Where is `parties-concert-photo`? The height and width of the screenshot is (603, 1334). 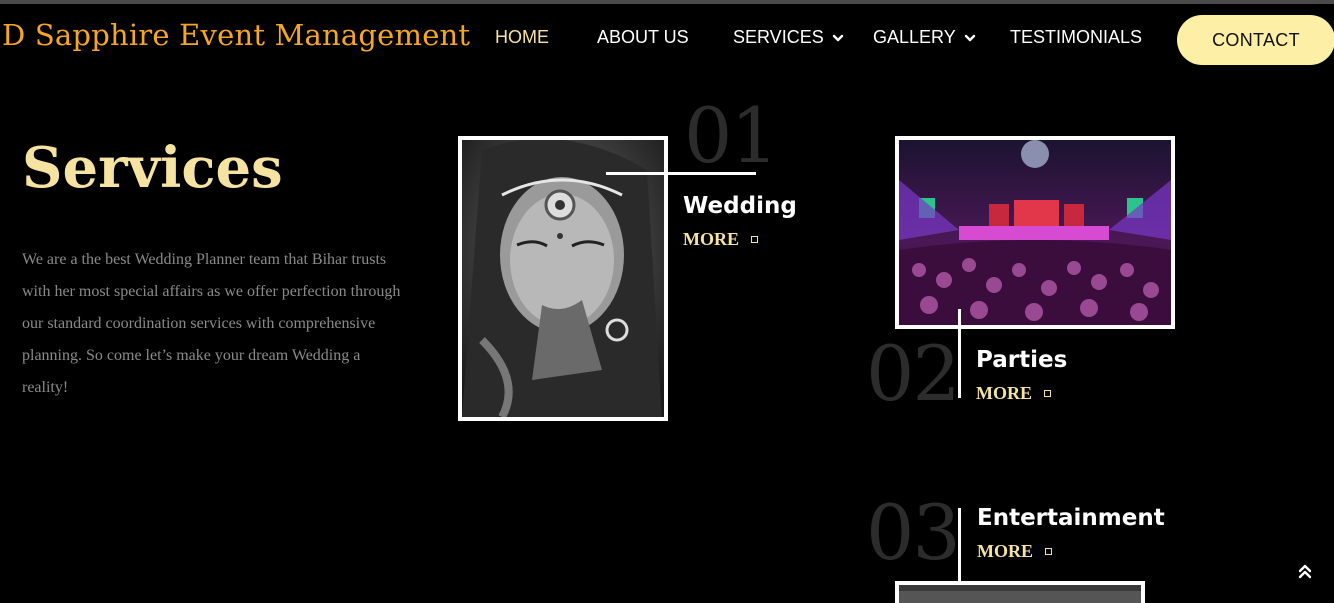
parties-concert-photo is located at coordinates (1035, 232).